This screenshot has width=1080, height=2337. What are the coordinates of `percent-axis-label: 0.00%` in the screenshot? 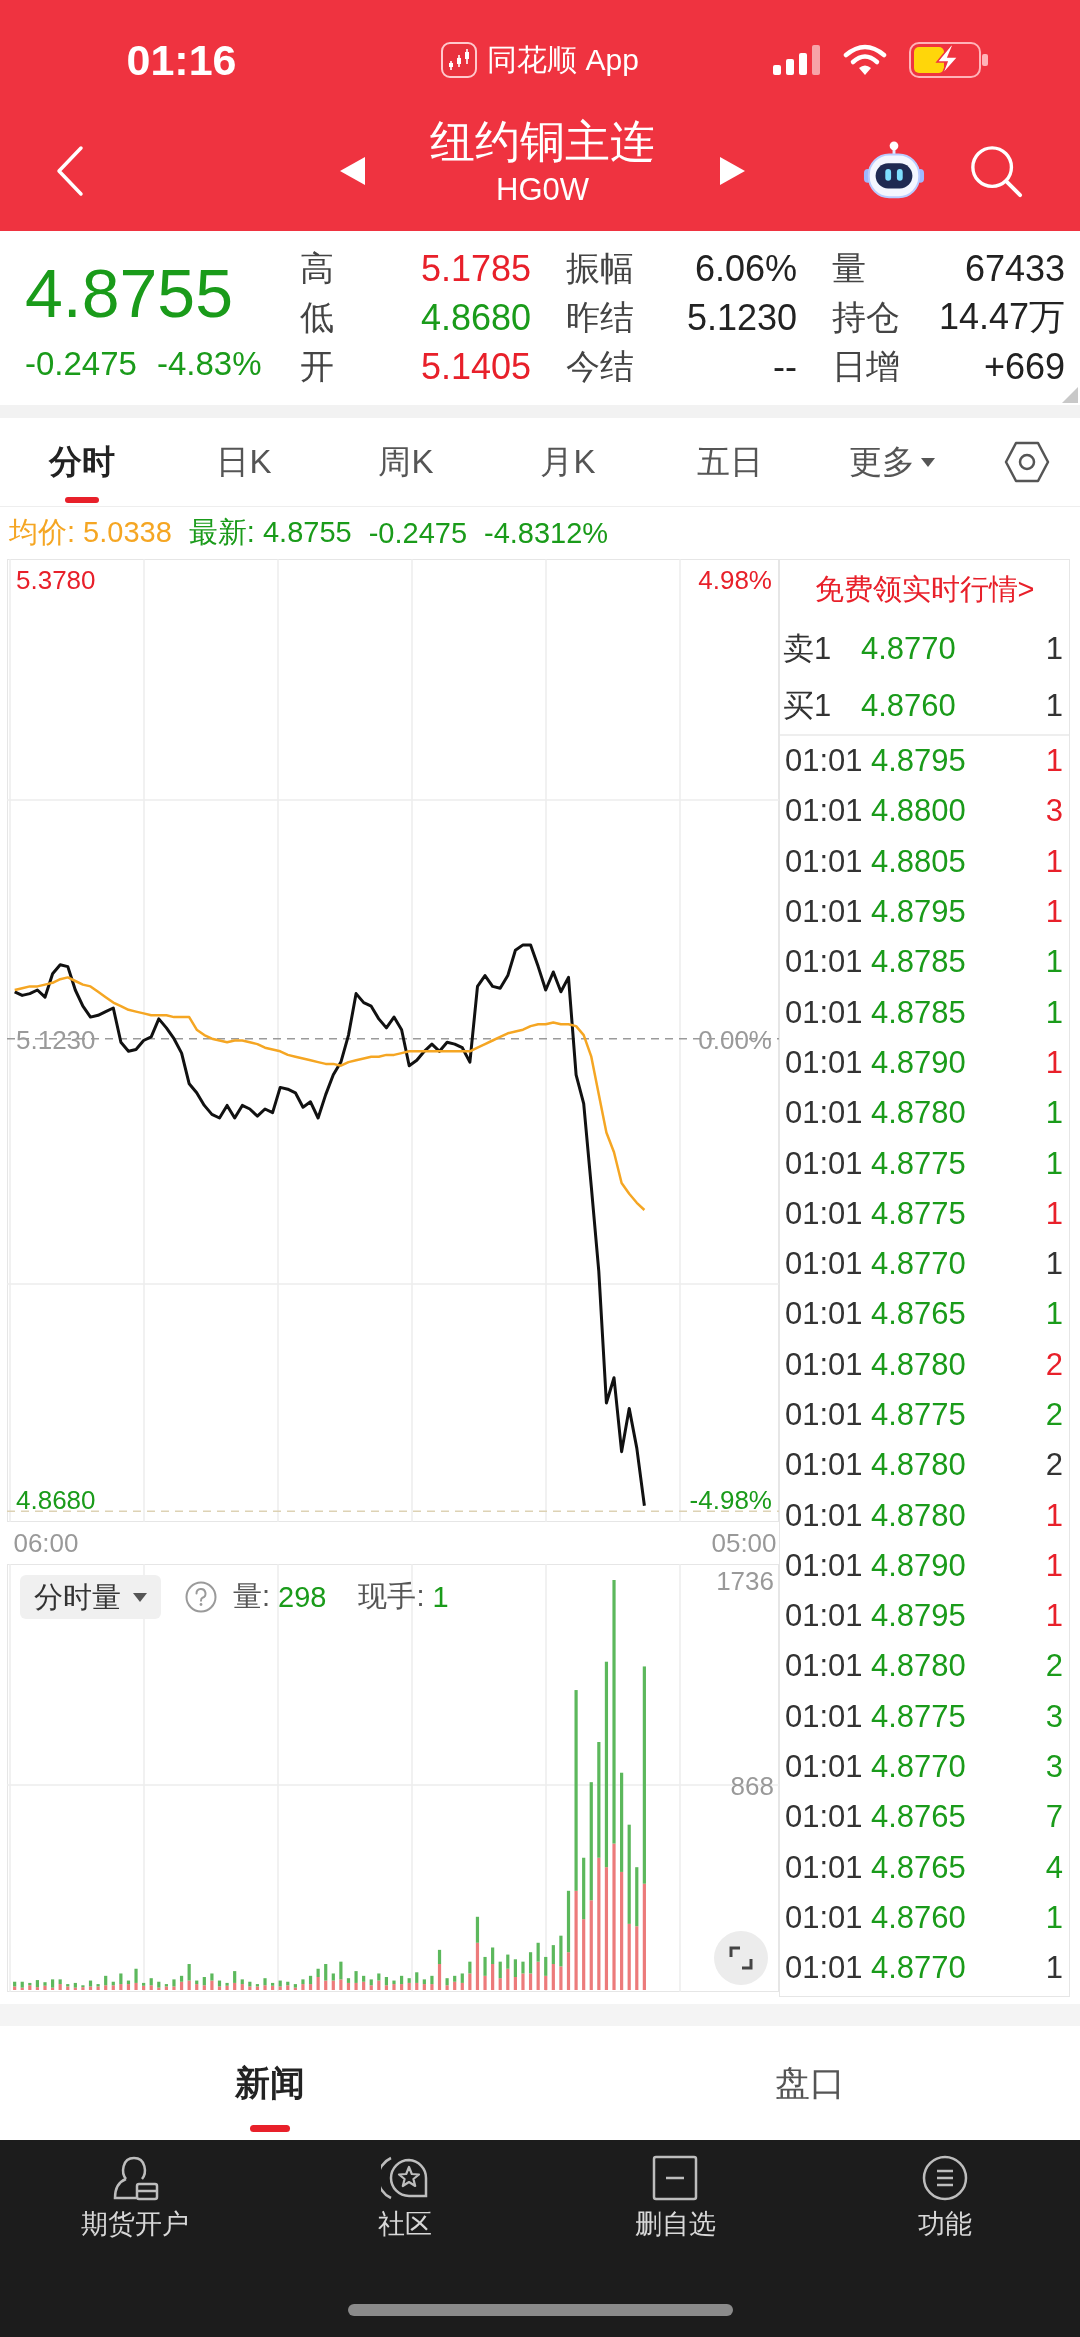 It's located at (735, 1039).